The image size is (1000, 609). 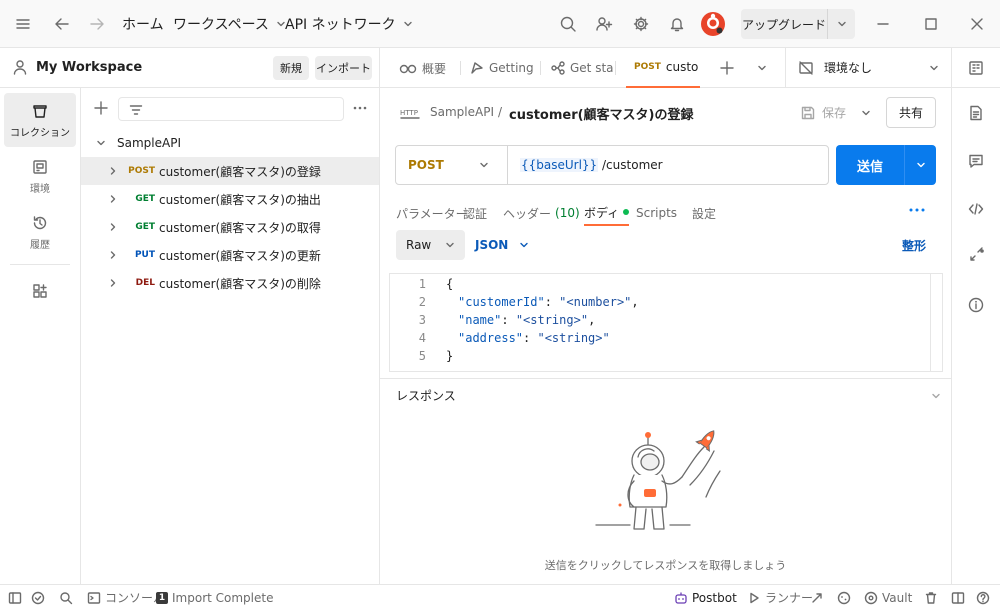 What do you see at coordinates (977, 24) in the screenshot?
I see `close-icon` at bounding box center [977, 24].